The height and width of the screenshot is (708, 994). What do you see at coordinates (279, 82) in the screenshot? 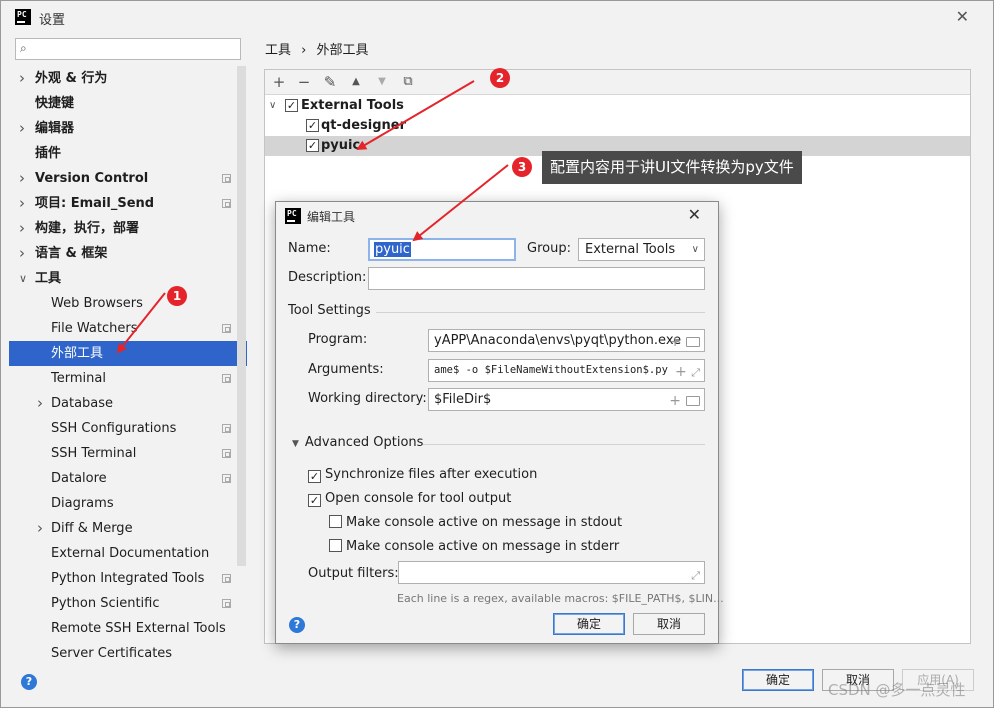
I see `add-tool-icon: +` at bounding box center [279, 82].